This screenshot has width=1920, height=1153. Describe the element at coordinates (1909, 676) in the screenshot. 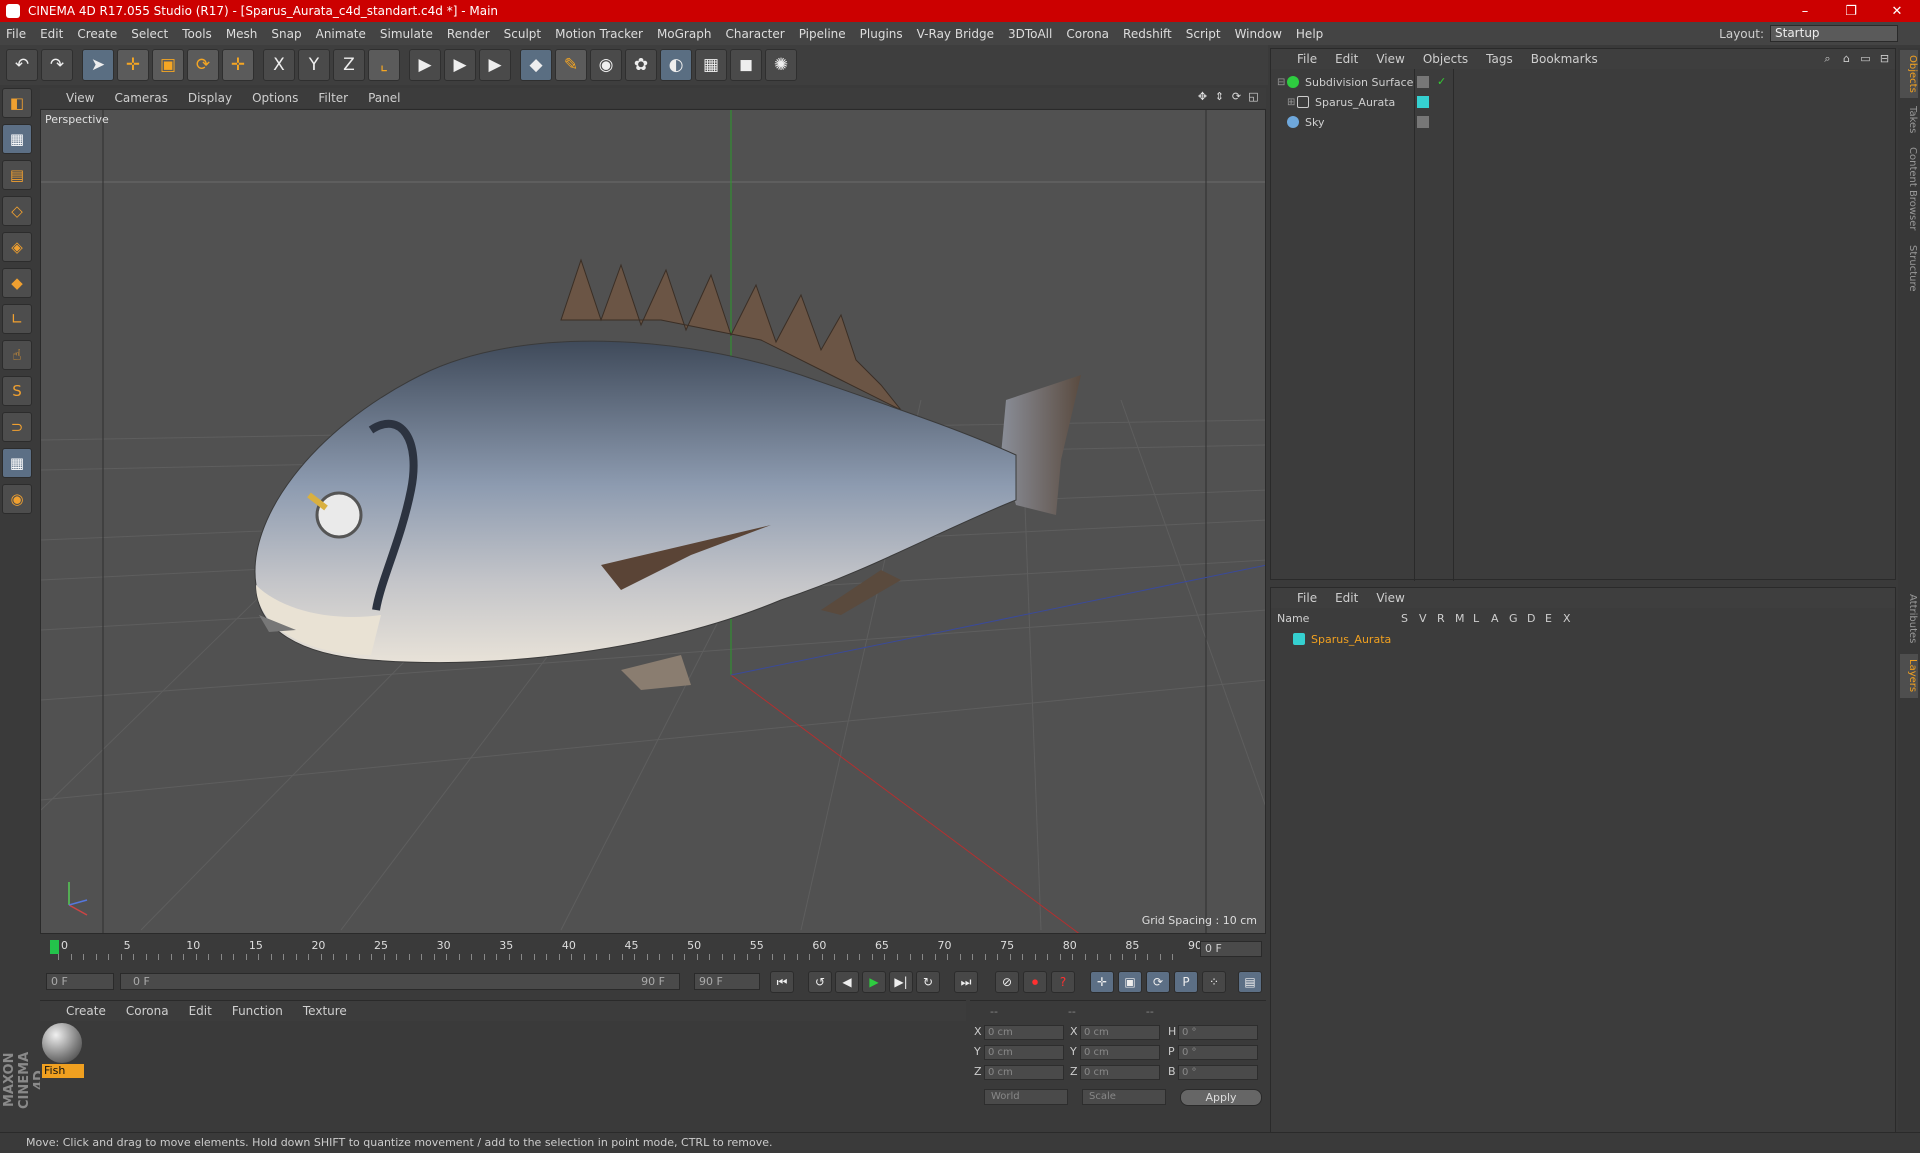

I see `tab-layers: Layers` at that location.